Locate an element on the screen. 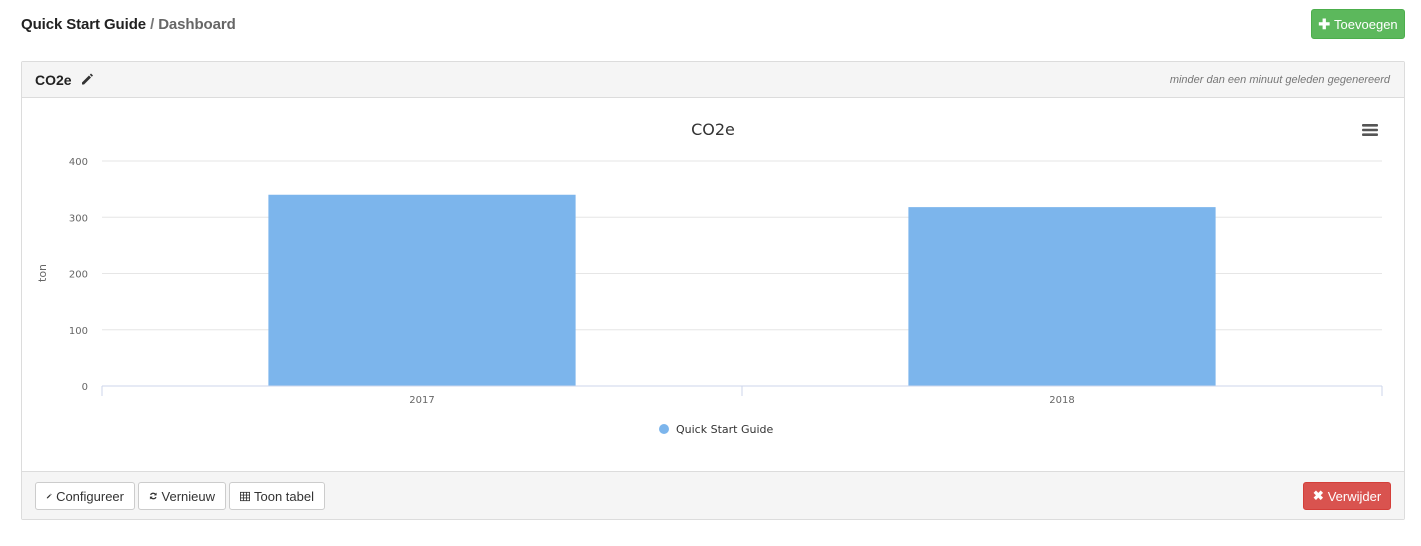  chart-legend: Quick Start Guide is located at coordinates (716, 429).